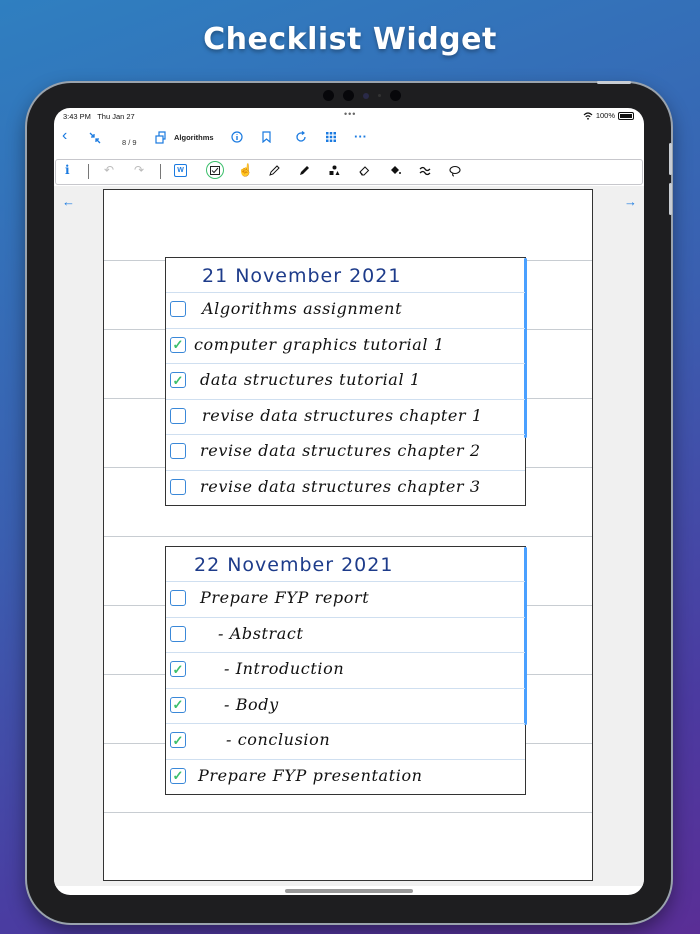 Image resolution: width=700 pixels, height=934 pixels. I want to click on word-icon: W, so click(180, 170).